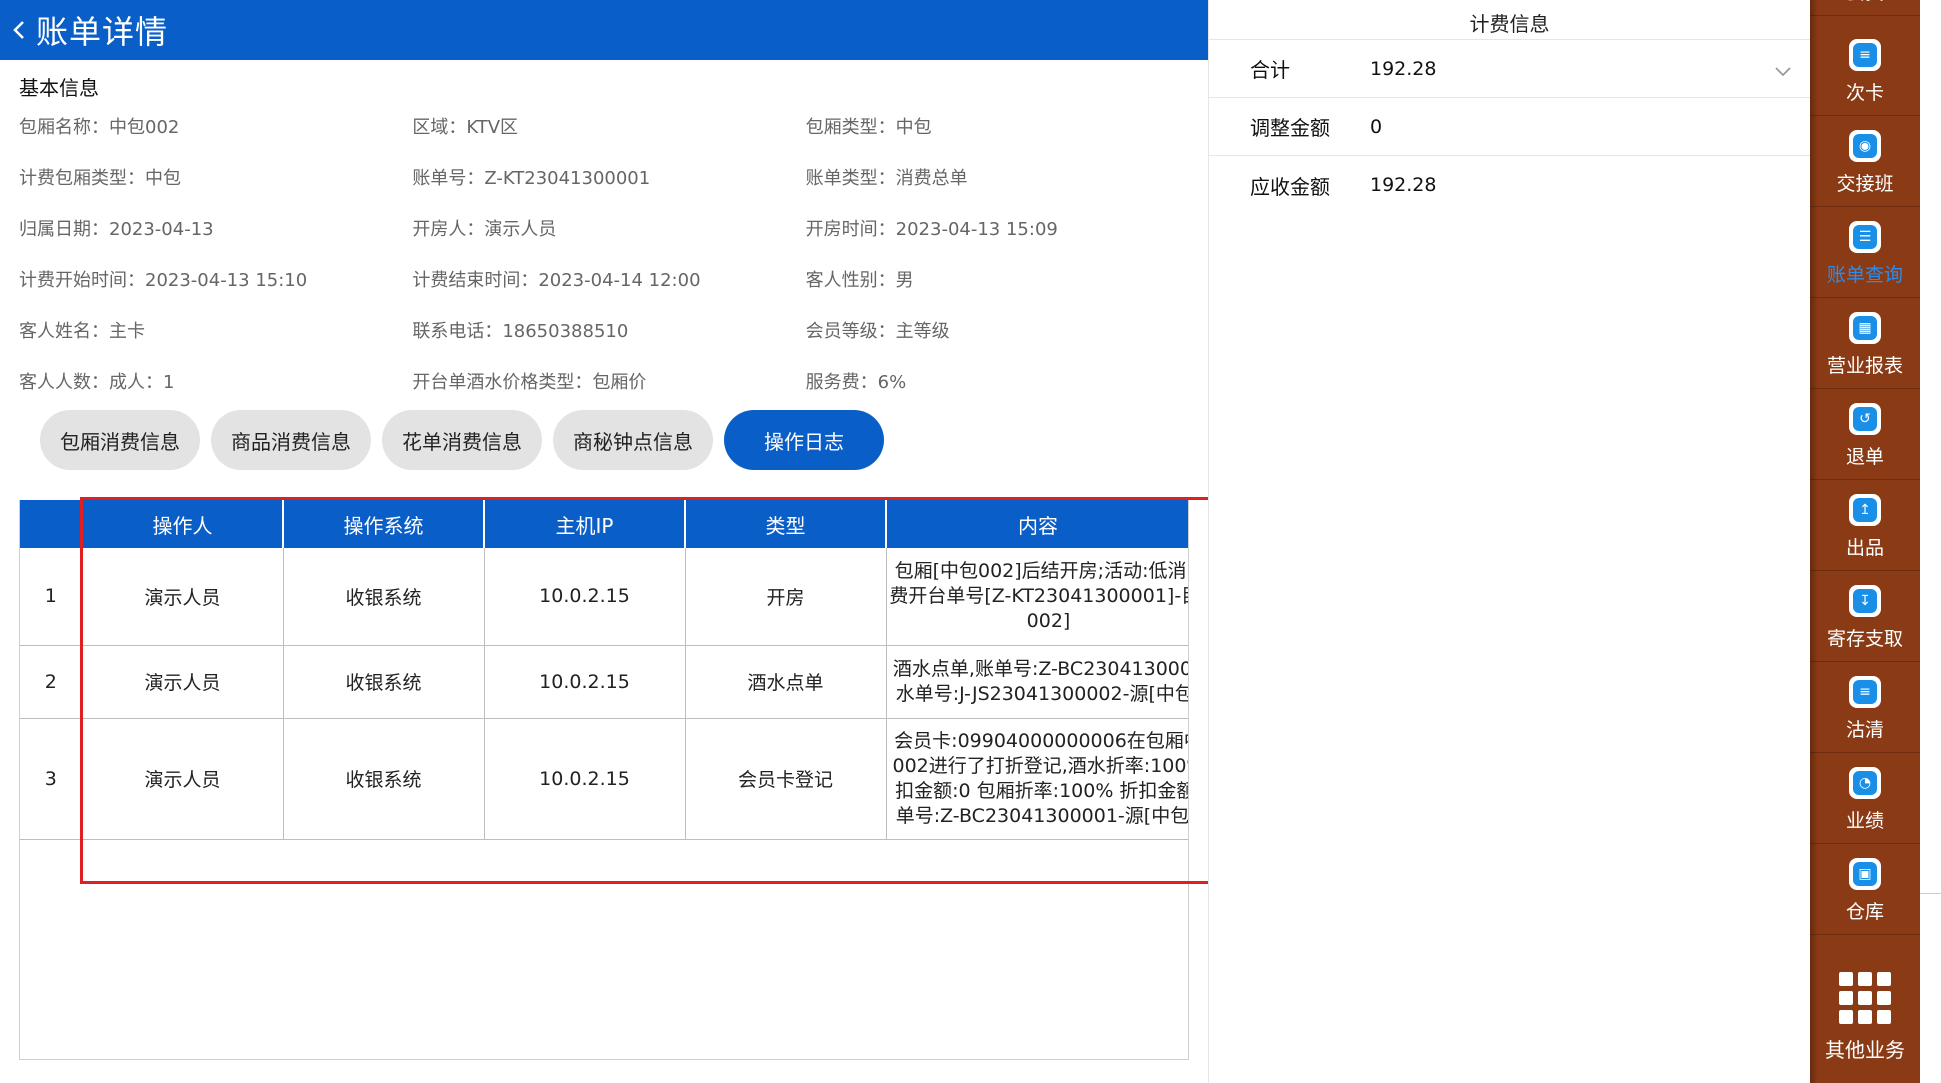 This screenshot has height=1083, width=1941. I want to click on edge-strip, so click(1930, 541).